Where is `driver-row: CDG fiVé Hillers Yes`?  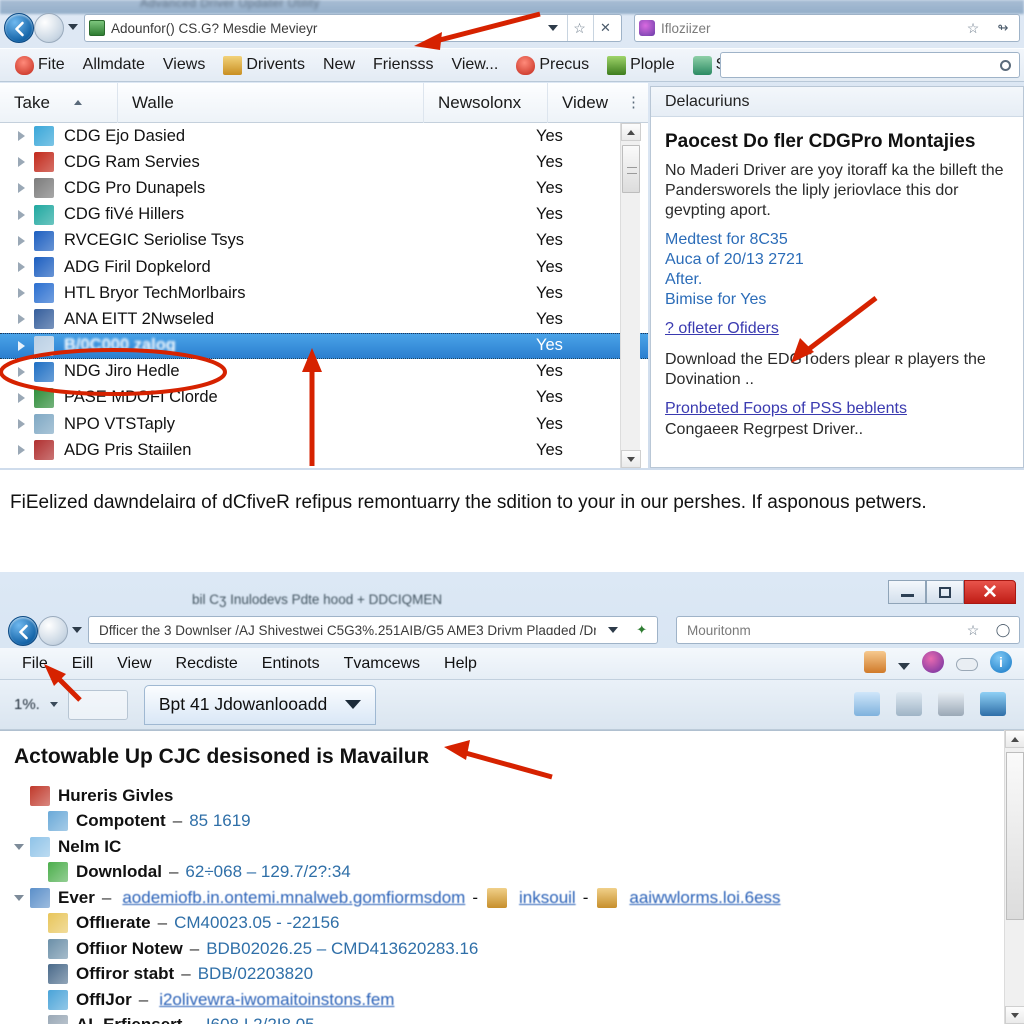 driver-row: CDG fiVé Hillers Yes is located at coordinates (324, 215).